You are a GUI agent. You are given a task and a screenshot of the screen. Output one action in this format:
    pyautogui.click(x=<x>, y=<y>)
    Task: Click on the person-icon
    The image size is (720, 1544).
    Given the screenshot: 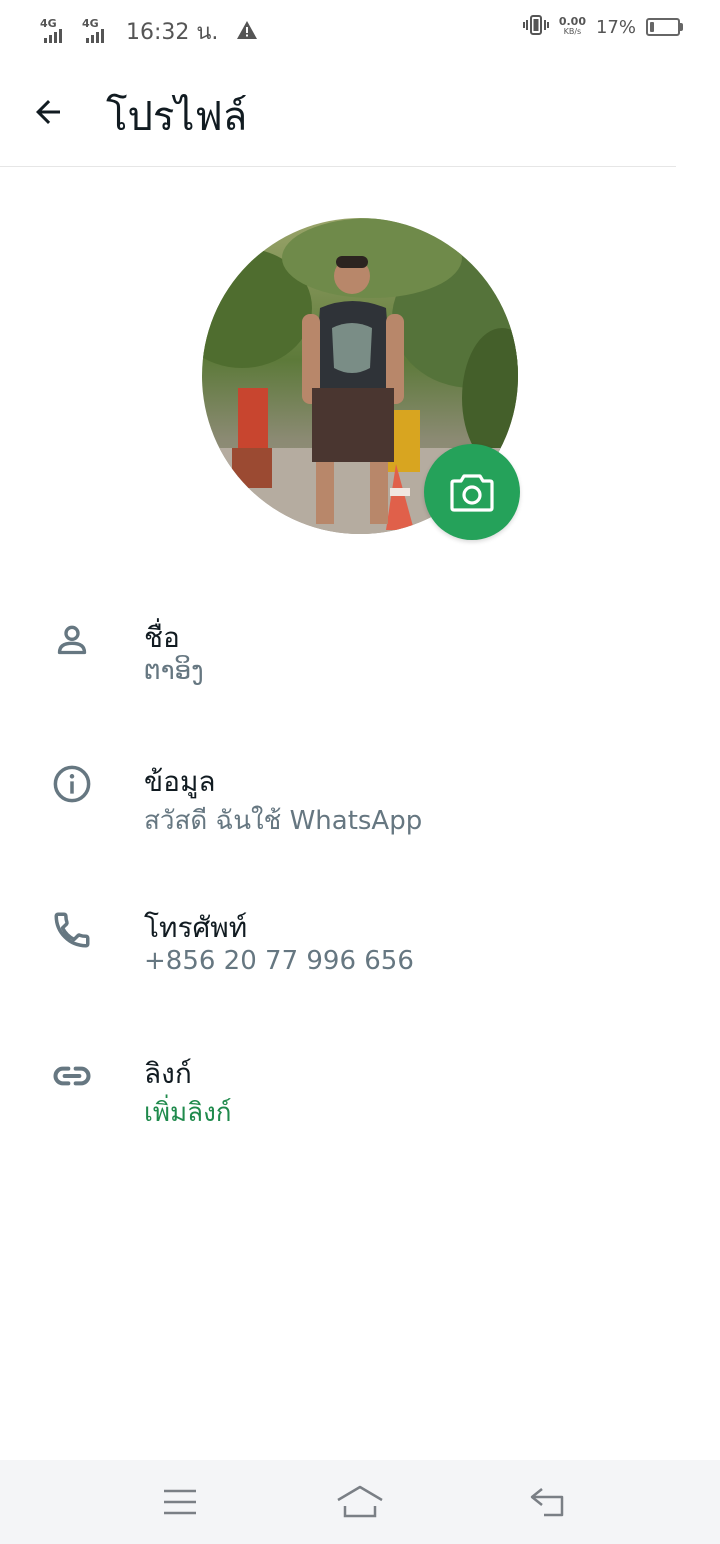 What is the action you would take?
    pyautogui.click(x=72, y=640)
    